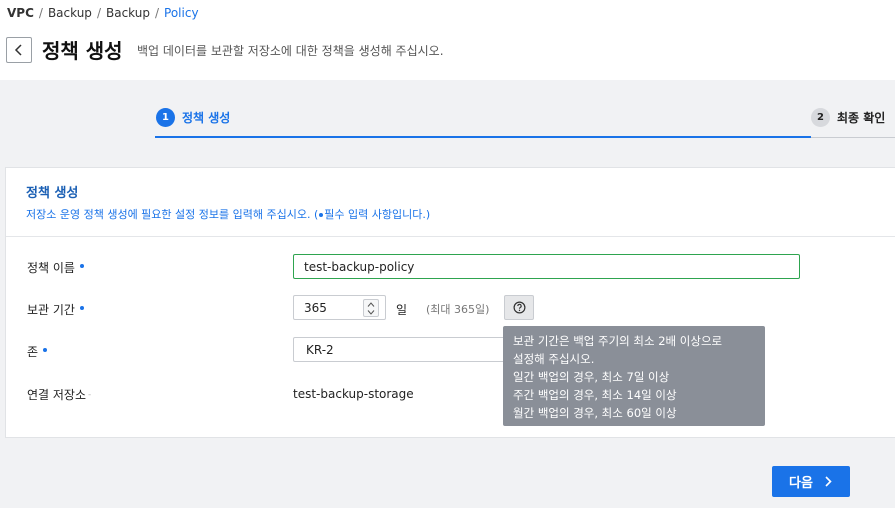 This screenshot has width=895, height=508. Describe the element at coordinates (103, 13) in the screenshot. I see `breadcrumb: VPC / Backup / Backup / Policy` at that location.